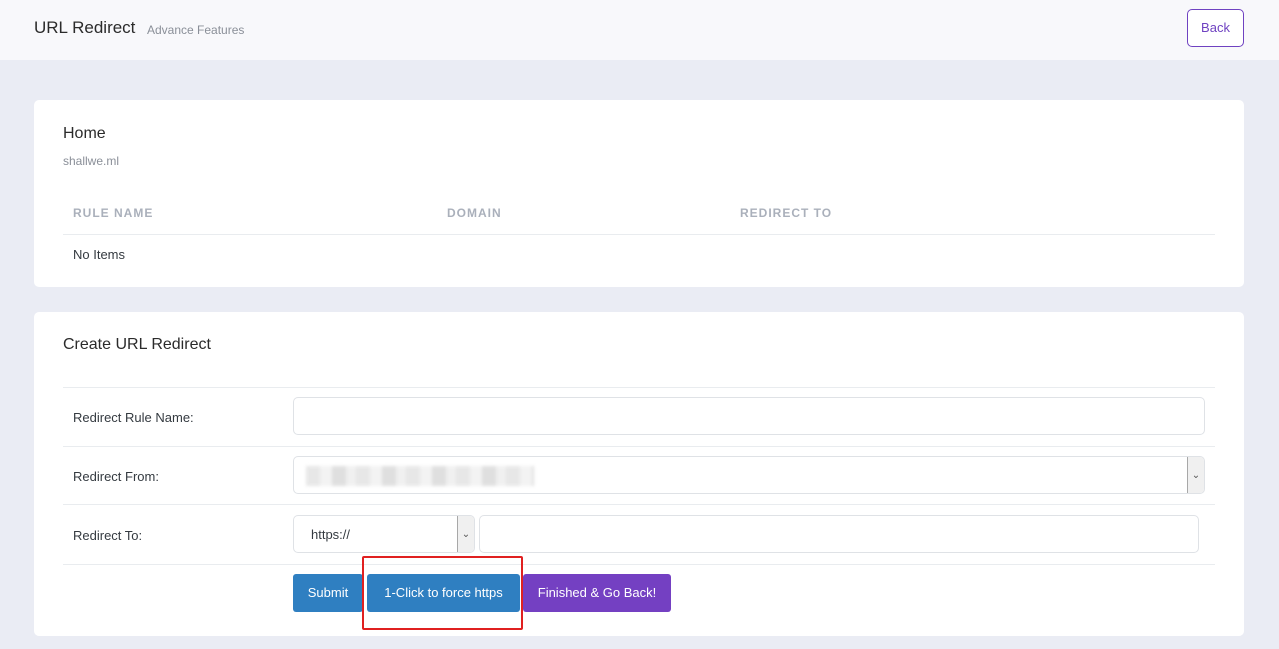  Describe the element at coordinates (137, 344) in the screenshot. I see `create-card-title: Create URL Redirect` at that location.